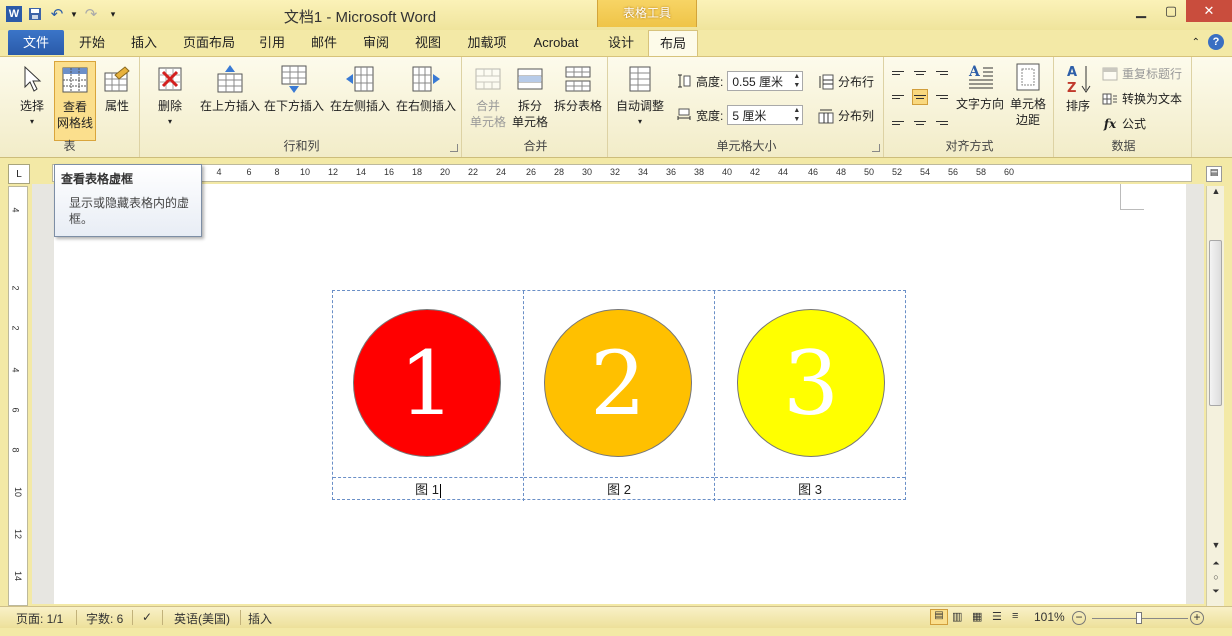 Image resolution: width=1232 pixels, height=636 pixels. Describe the element at coordinates (501, 172) in the screenshot. I see `h-ruler-tick: 24` at that location.